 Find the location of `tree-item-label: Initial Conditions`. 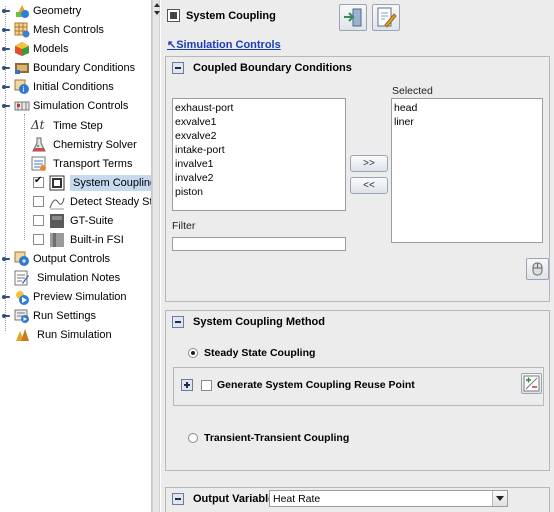

tree-item-label: Initial Conditions is located at coordinates (73, 86).